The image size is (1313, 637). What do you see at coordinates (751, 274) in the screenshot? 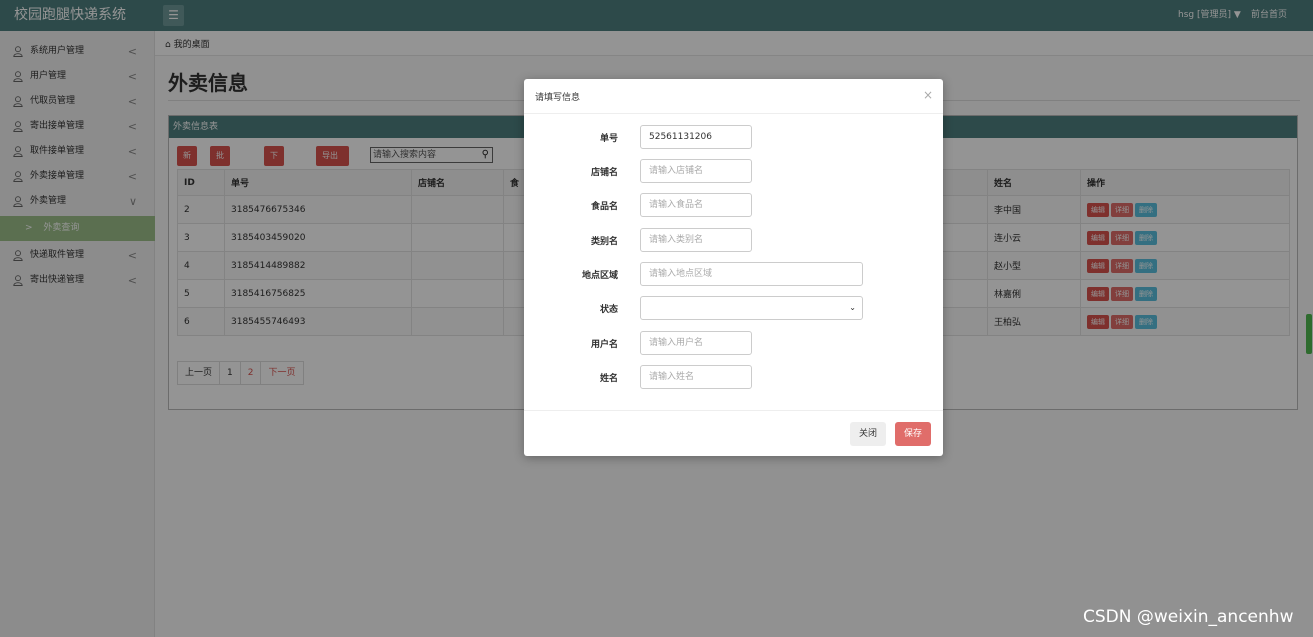
I see `area-input: 请输入地点区域` at bounding box center [751, 274].